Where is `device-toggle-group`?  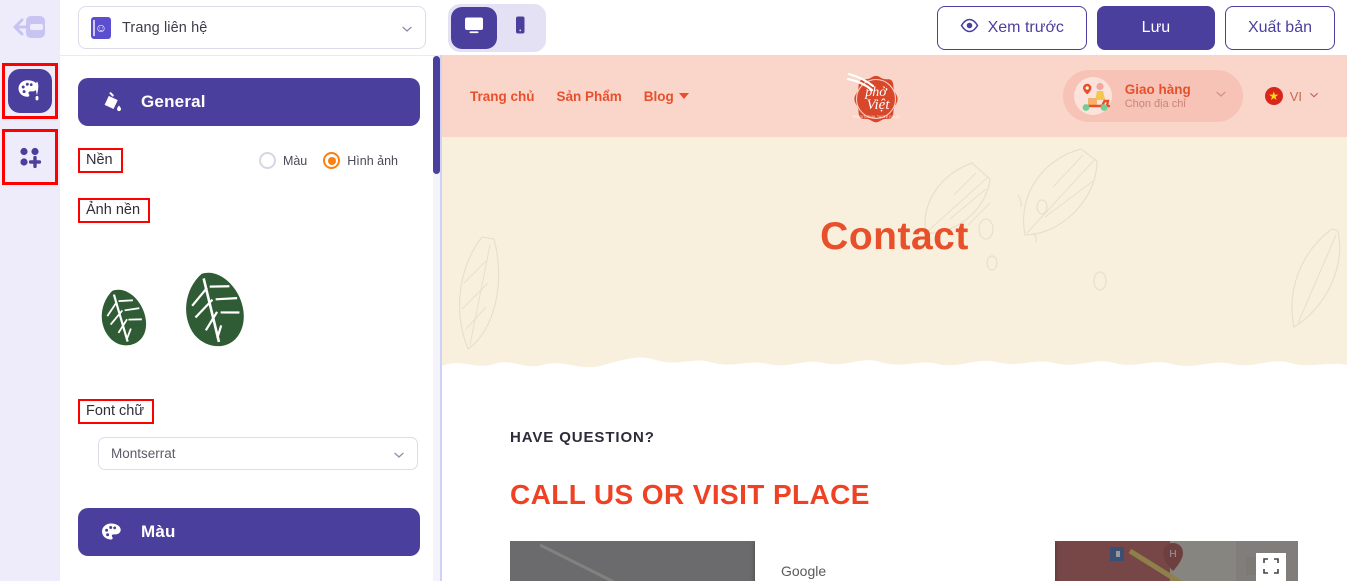 device-toggle-group is located at coordinates (497, 27).